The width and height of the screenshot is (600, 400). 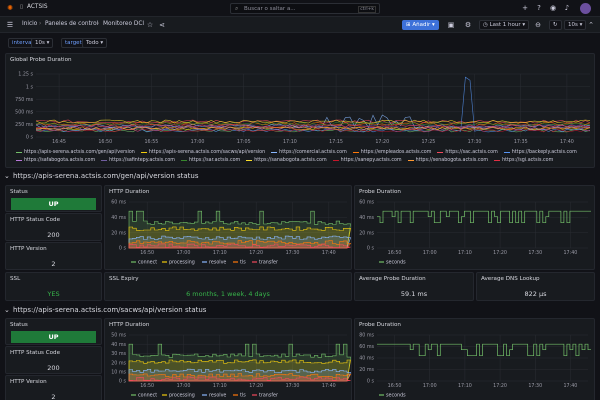 What do you see at coordinates (553, 8) in the screenshot?
I see `news-icon: ◉` at bounding box center [553, 8].